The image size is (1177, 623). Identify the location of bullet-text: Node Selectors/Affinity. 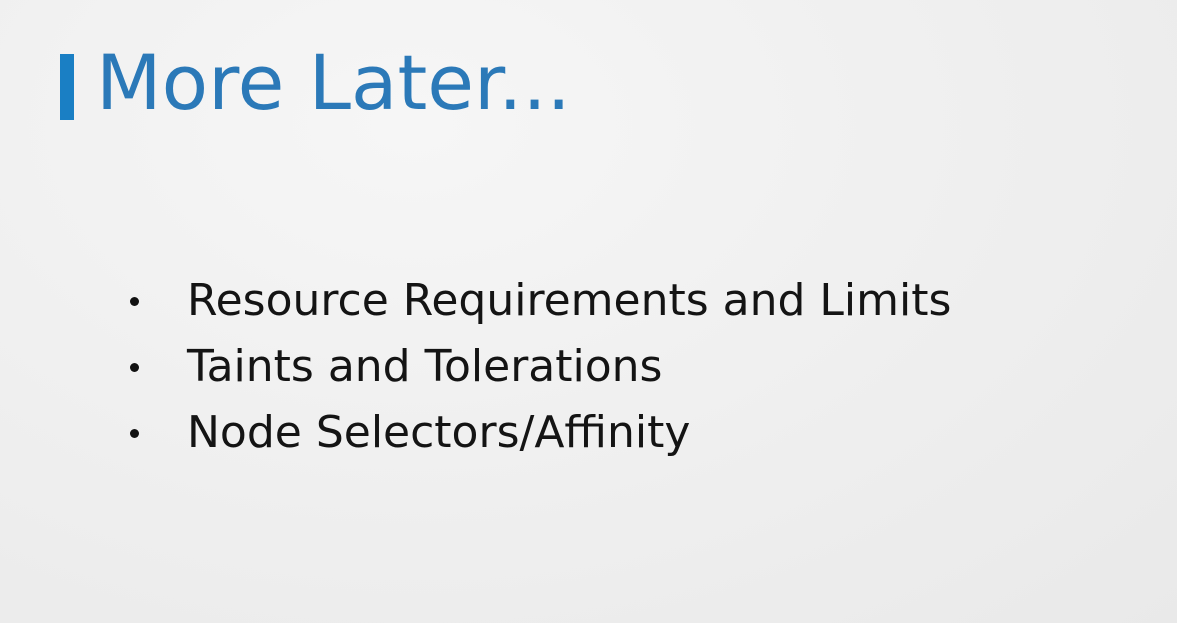
(439, 432).